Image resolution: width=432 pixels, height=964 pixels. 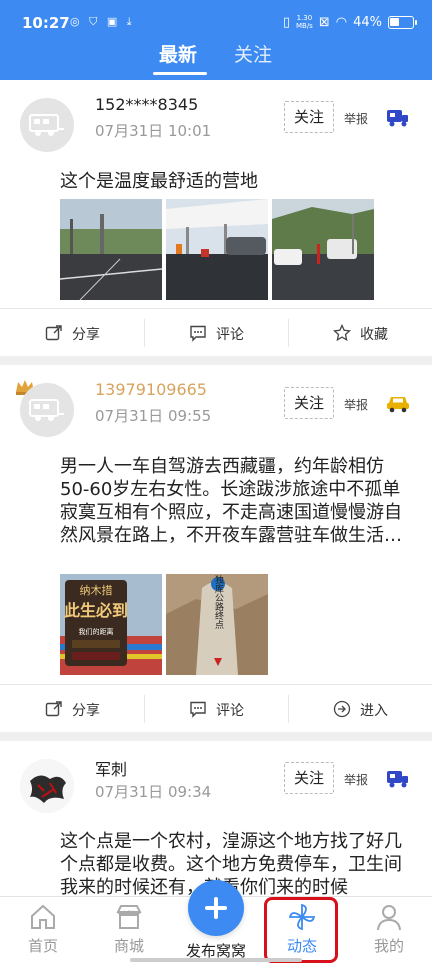 What do you see at coordinates (342, 333) in the screenshot?
I see `star-icon` at bounding box center [342, 333].